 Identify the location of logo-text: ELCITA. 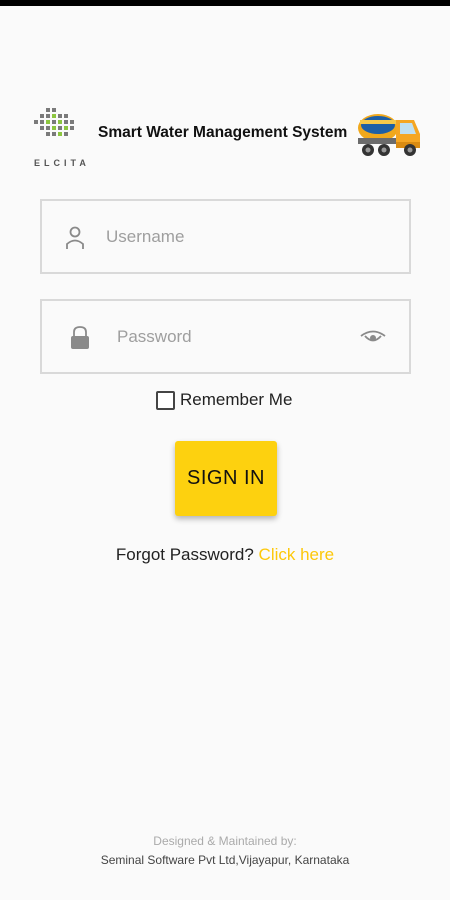
(62, 163).